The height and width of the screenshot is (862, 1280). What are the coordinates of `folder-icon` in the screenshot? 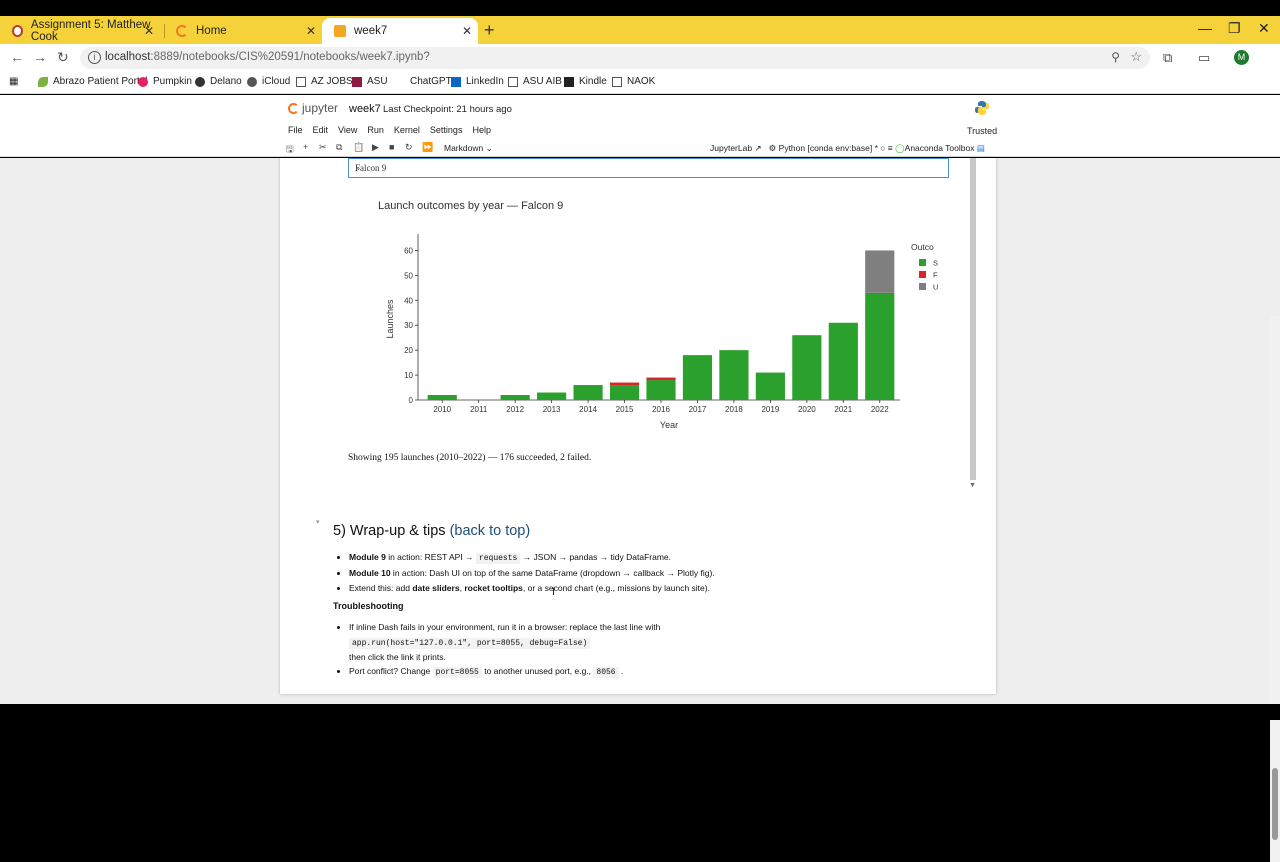 It's located at (513, 81).